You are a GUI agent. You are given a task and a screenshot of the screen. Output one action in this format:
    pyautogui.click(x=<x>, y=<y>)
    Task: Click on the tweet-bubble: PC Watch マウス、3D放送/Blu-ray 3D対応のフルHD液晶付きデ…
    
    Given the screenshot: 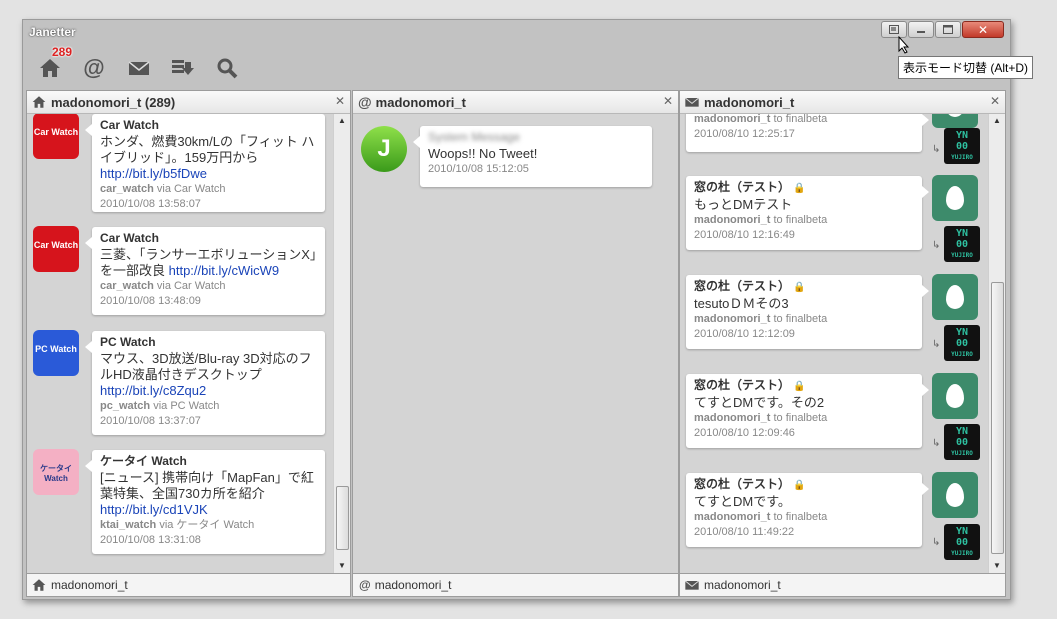 What is the action you would take?
    pyautogui.click(x=205, y=383)
    